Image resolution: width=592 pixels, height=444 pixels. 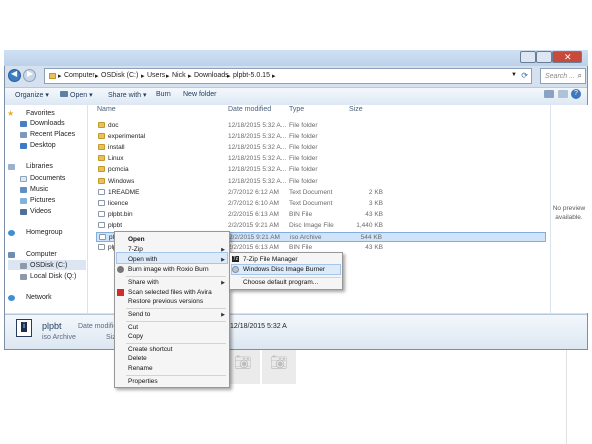 I want to click on table-row: licence 2/7/2012 6:10 AM Text Document 3 KB, so click(x=321, y=204).